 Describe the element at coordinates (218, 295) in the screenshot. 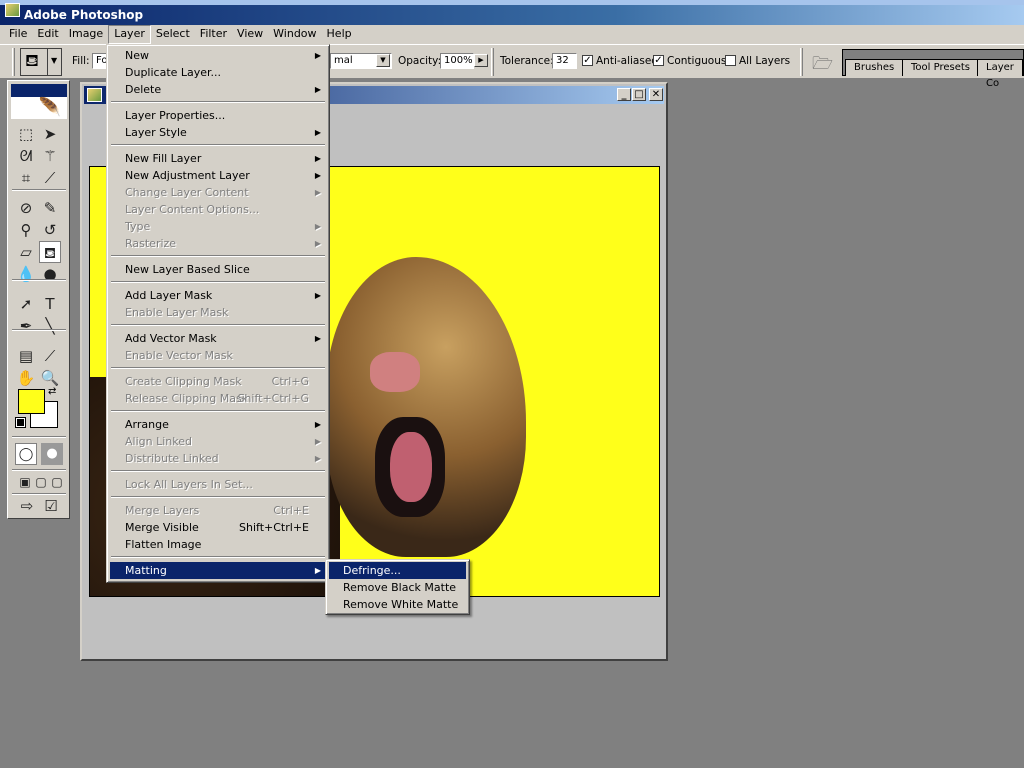

I see `menu-item-add-layer-mask: Add Layer Mask ▶` at that location.